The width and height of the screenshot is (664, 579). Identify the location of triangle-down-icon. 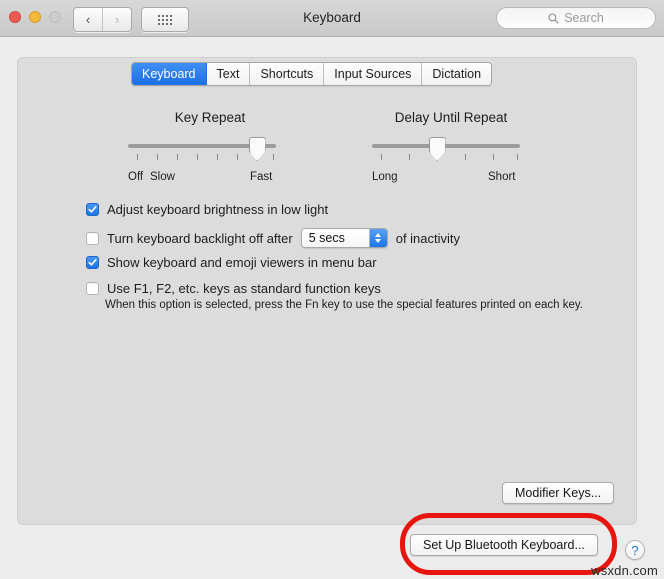
(378, 241).